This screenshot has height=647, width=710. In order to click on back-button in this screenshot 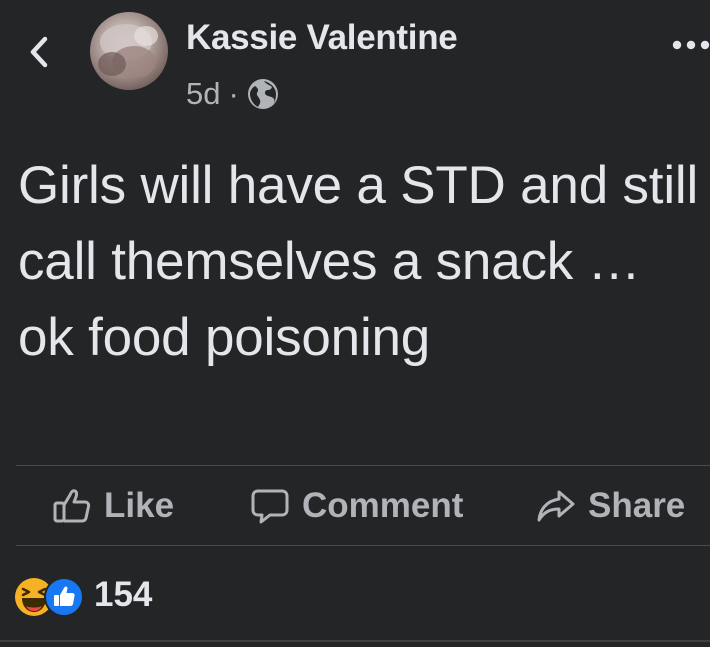, I will do `click(39, 52)`.